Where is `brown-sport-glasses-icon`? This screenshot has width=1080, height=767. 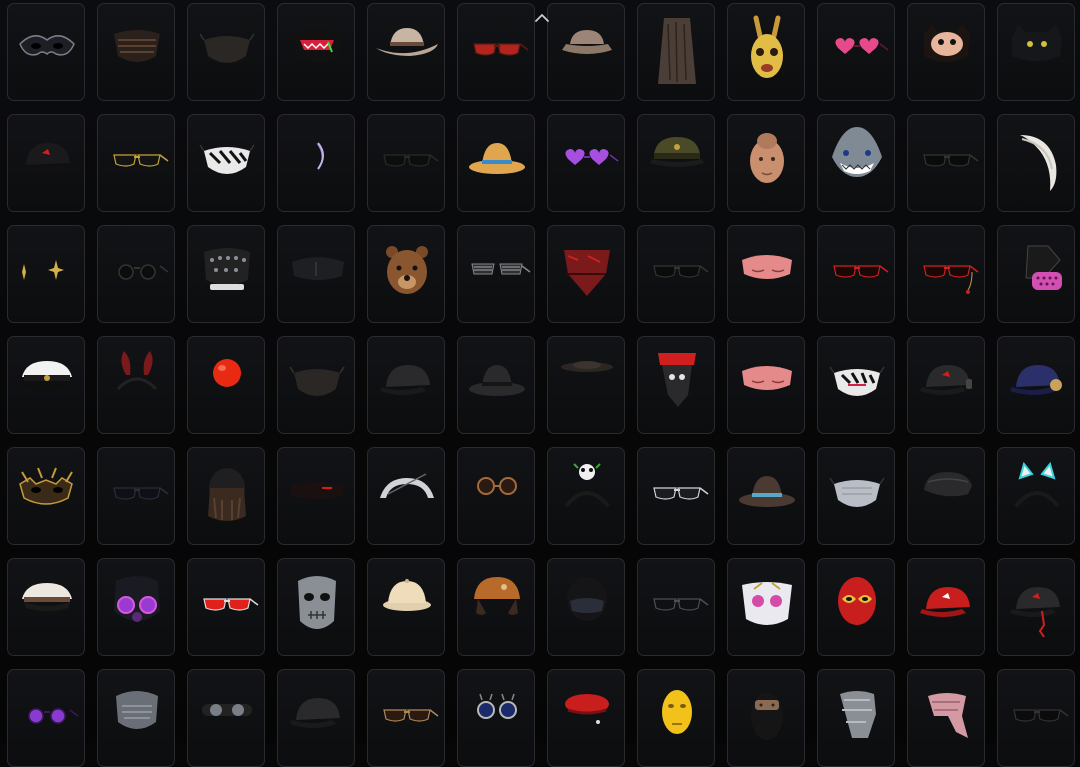
brown-sport-glasses-icon is located at coordinates (411, 715).